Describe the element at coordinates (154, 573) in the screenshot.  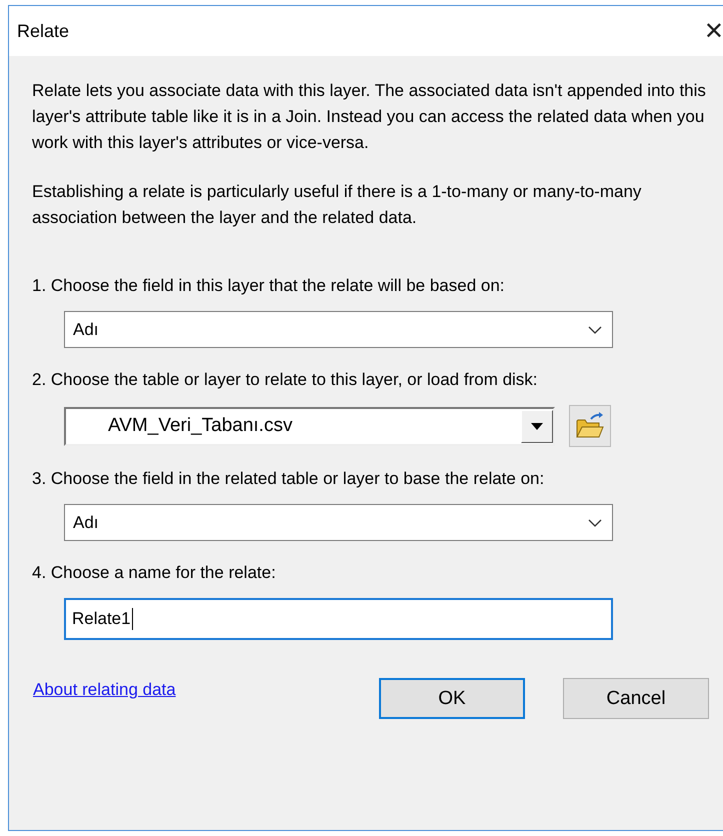
I see `step-label: 4. Choose a name for the relate:` at that location.